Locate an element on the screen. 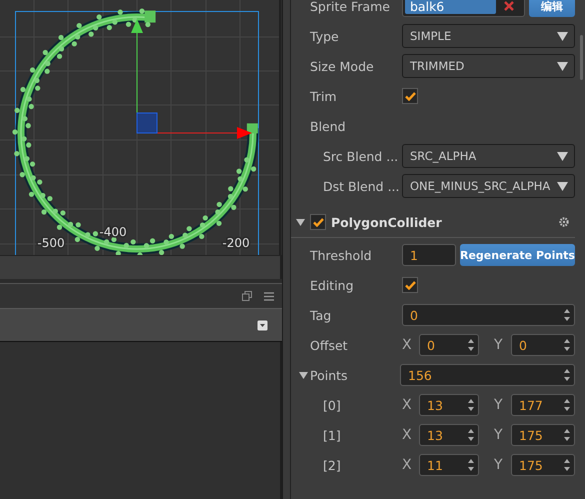 This screenshot has width=585, height=499. popout-icon is located at coordinates (247, 296).